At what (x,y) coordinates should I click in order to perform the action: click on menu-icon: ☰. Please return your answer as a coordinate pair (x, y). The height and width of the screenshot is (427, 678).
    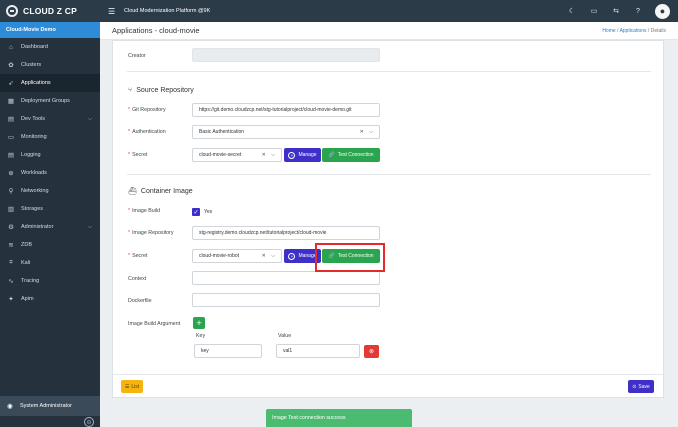
    Looking at the image, I should click on (113, 11).